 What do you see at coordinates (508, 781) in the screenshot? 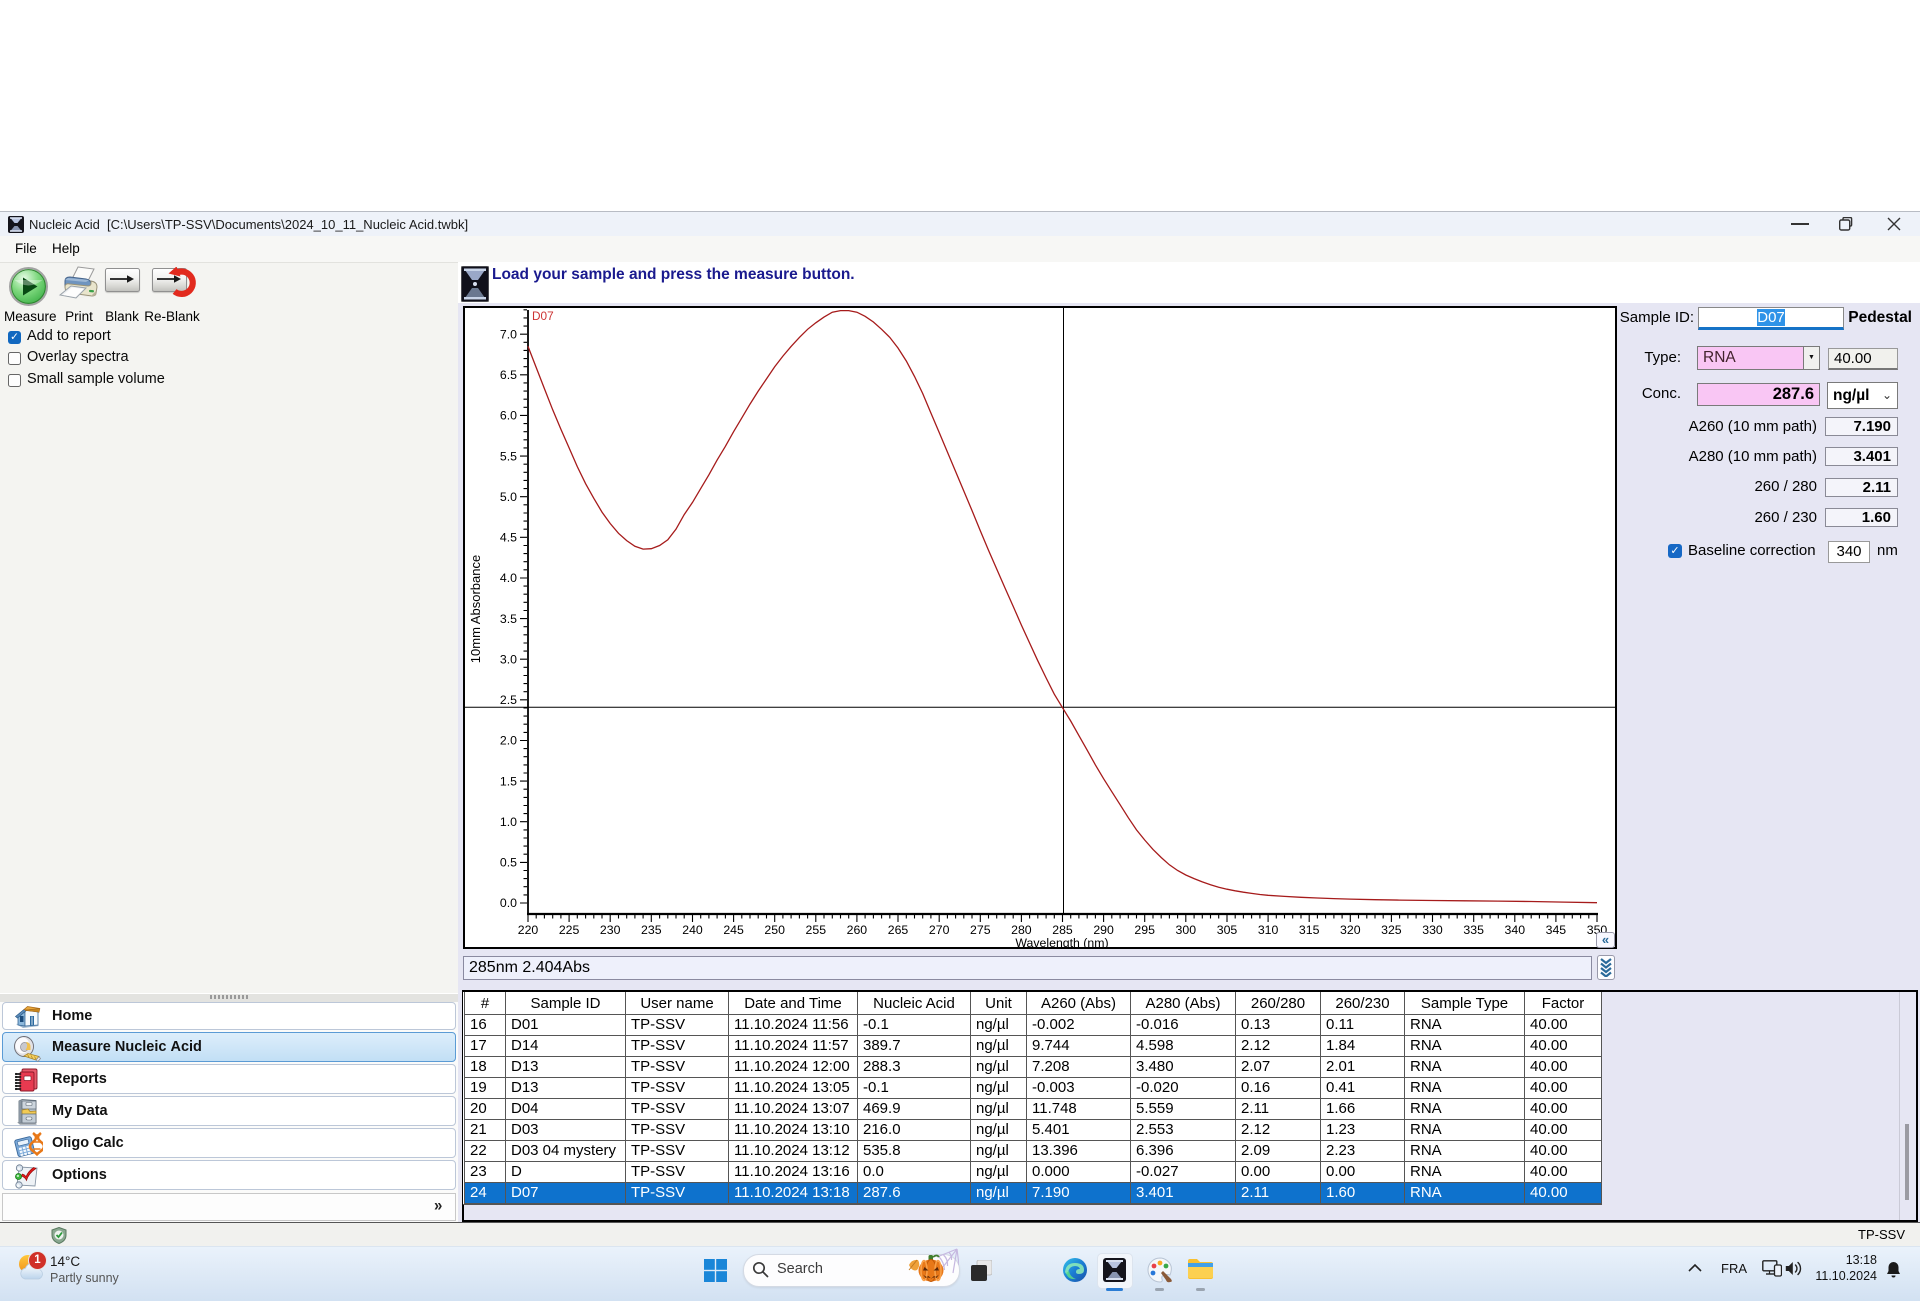
I see `svg-text: 1.5` at bounding box center [508, 781].